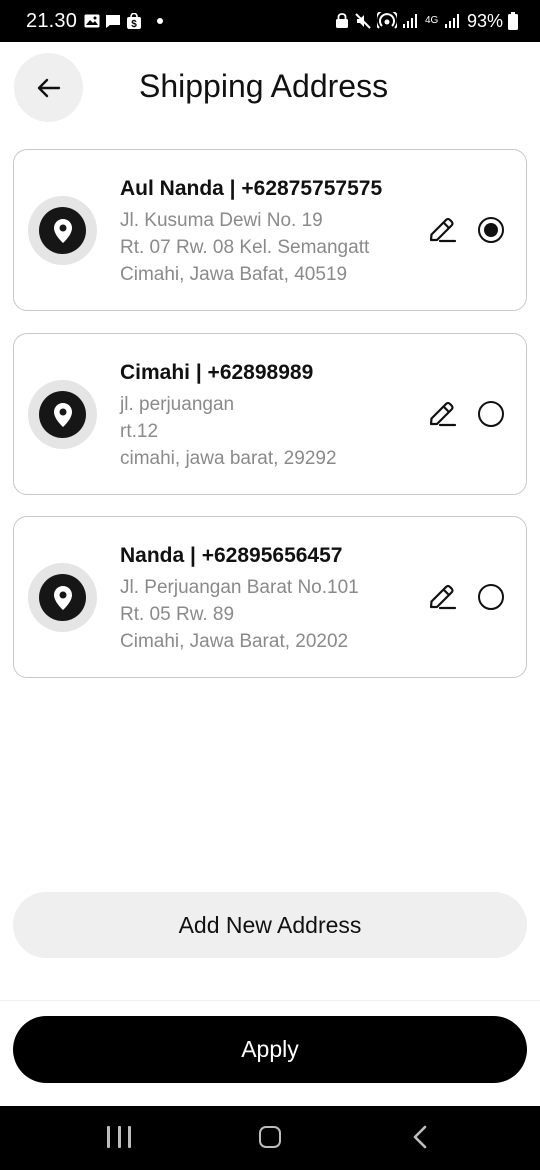 Image resolution: width=540 pixels, height=1170 pixels. I want to click on network-type: 4G, so click(431, 20).